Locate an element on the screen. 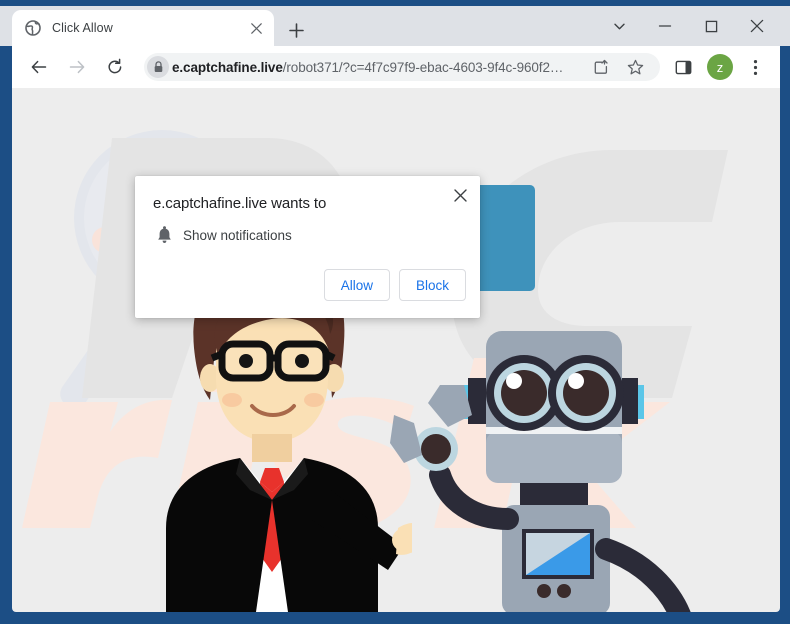 The width and height of the screenshot is (790, 624). url-host: e.captchafine.live is located at coordinates (227, 67).